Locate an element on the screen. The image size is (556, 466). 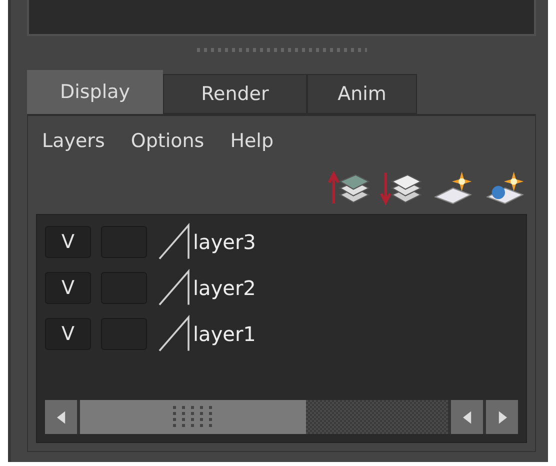
stacked-layers-up-arrow-icon is located at coordinates (349, 187).